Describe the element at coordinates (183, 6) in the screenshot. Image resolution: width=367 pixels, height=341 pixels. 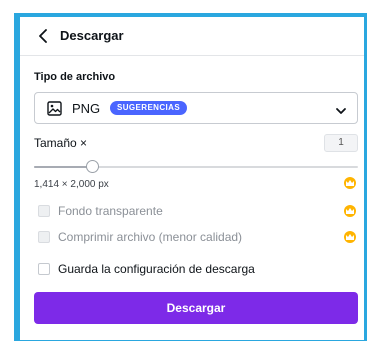
I see `top-strip` at that location.